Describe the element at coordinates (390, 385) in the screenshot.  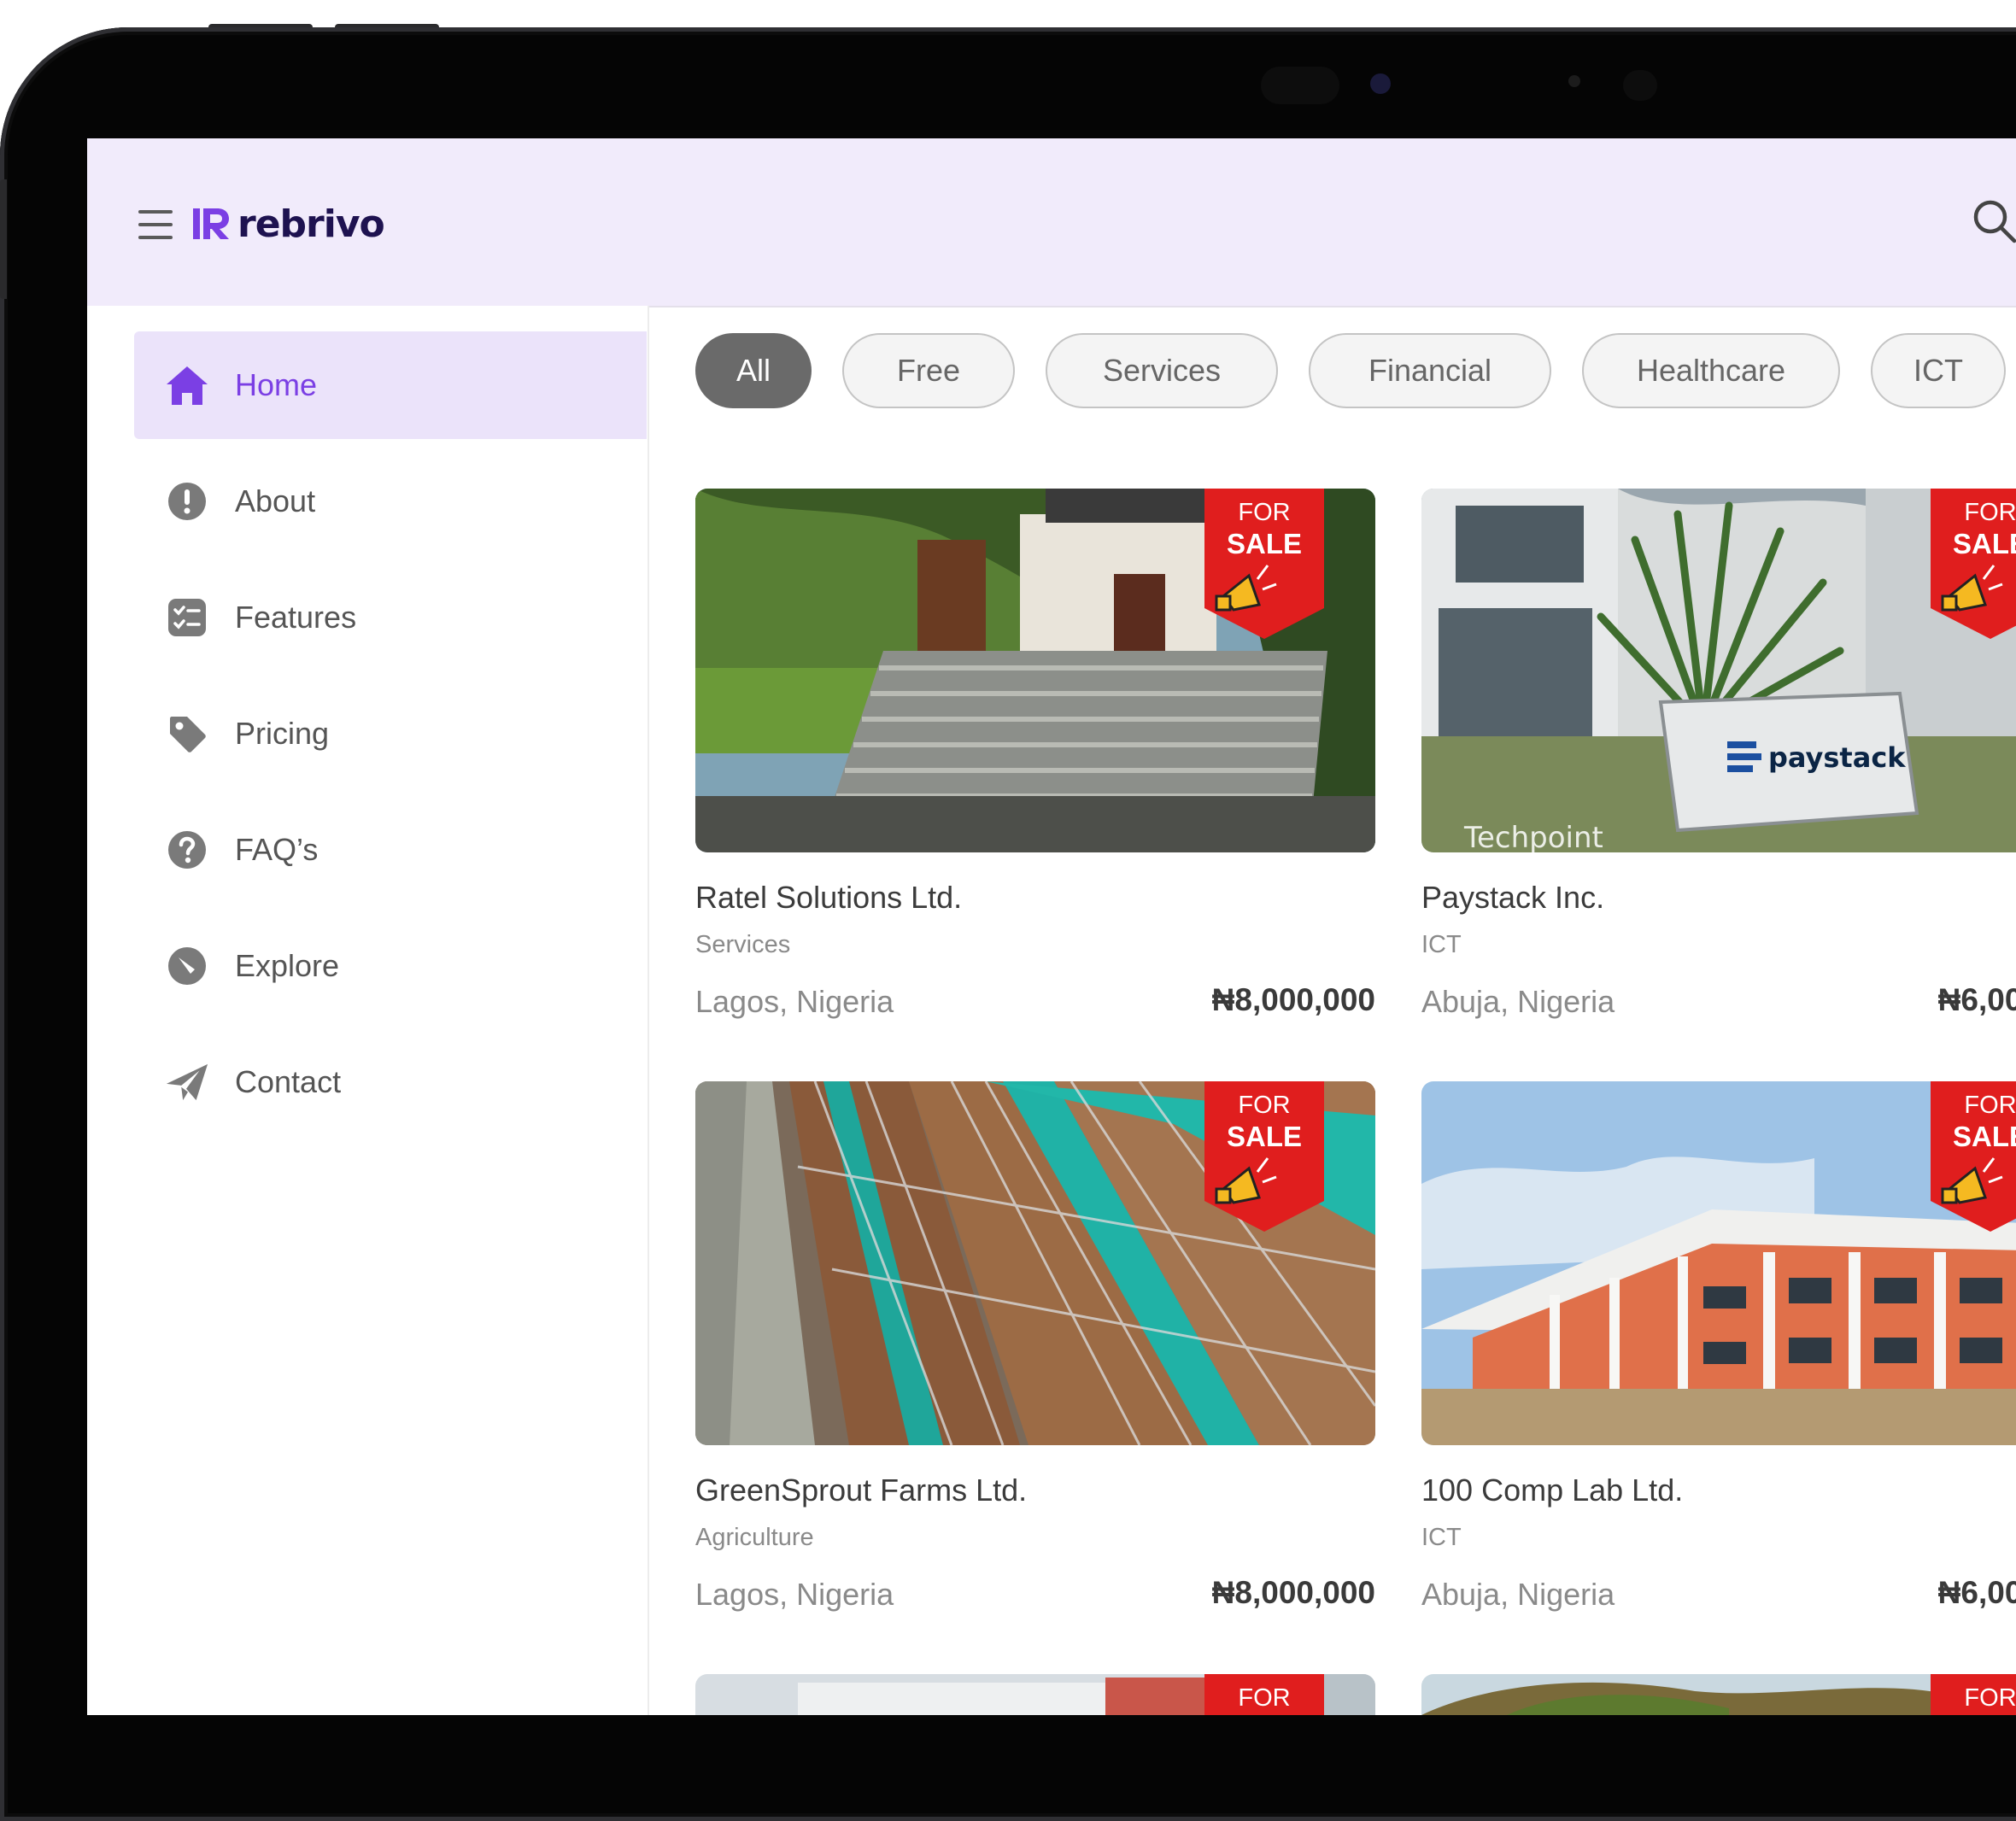
I see `sidebar-item-home: Home` at that location.